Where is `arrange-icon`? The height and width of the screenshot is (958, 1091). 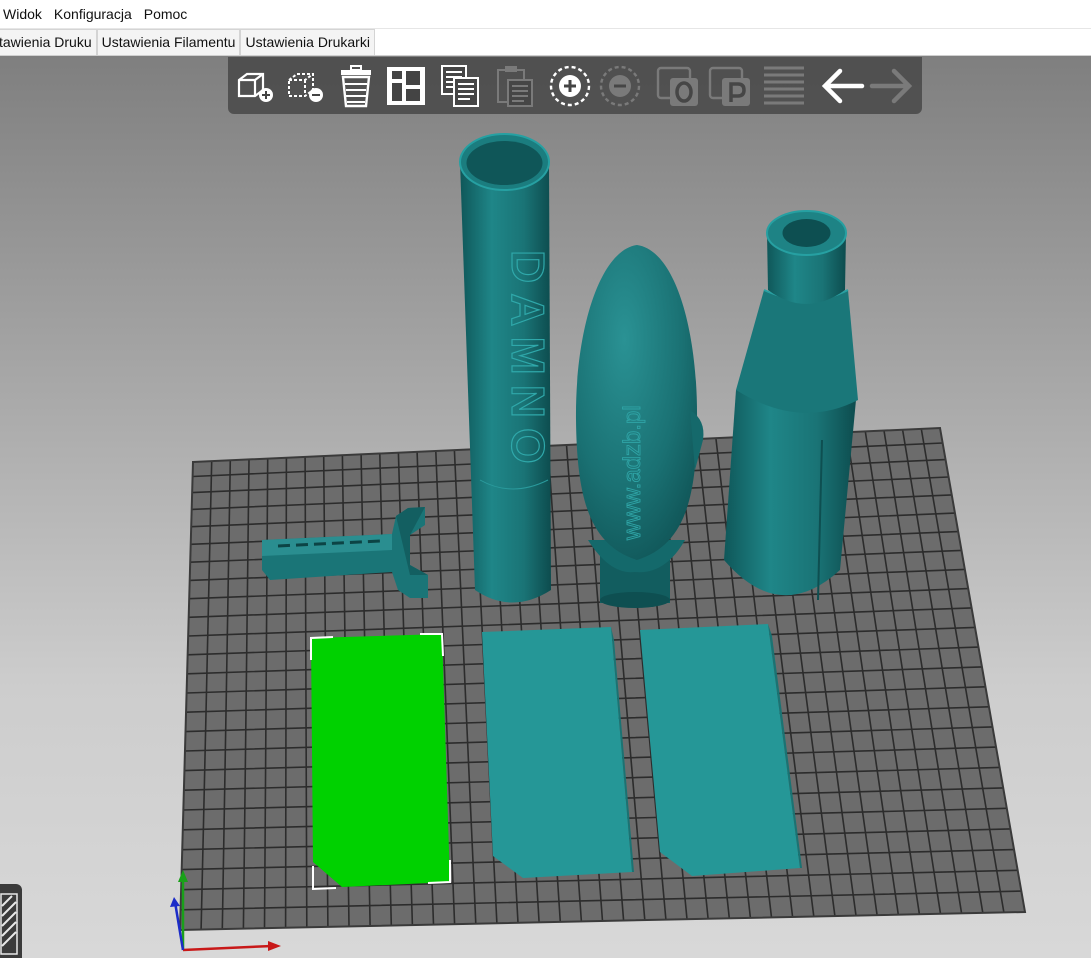
arrange-icon is located at coordinates (406, 86).